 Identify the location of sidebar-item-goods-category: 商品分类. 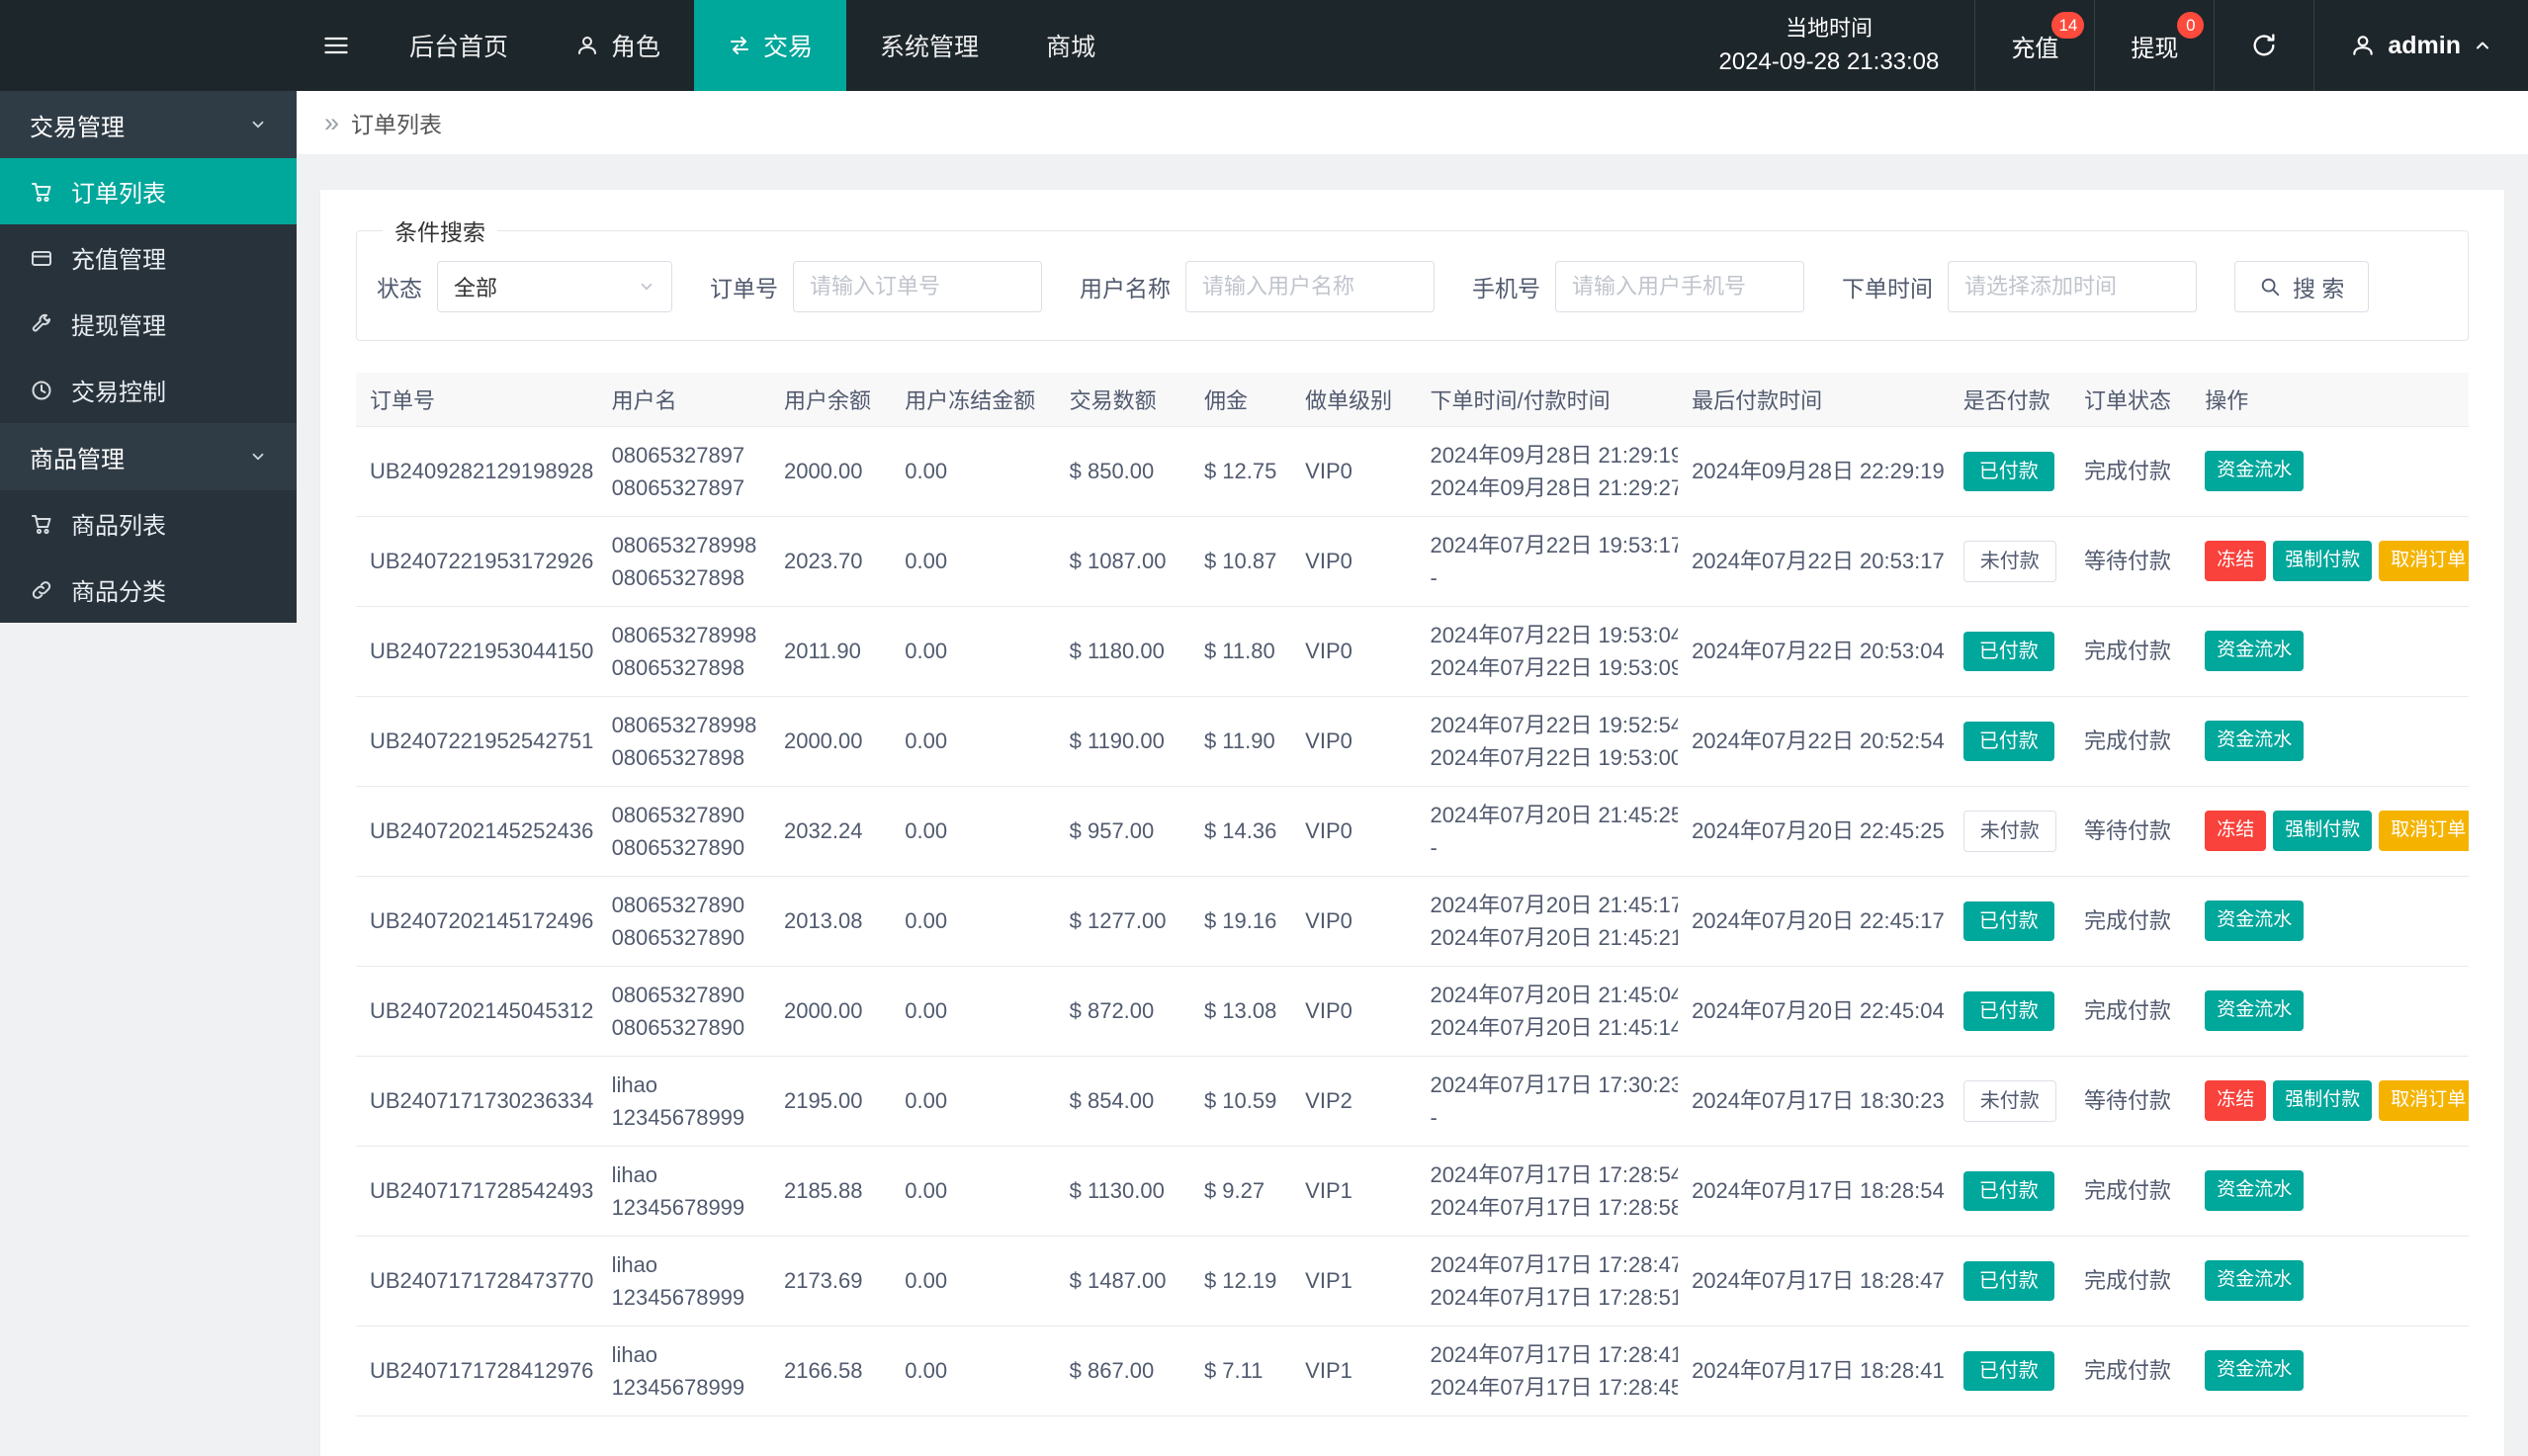
(148, 590).